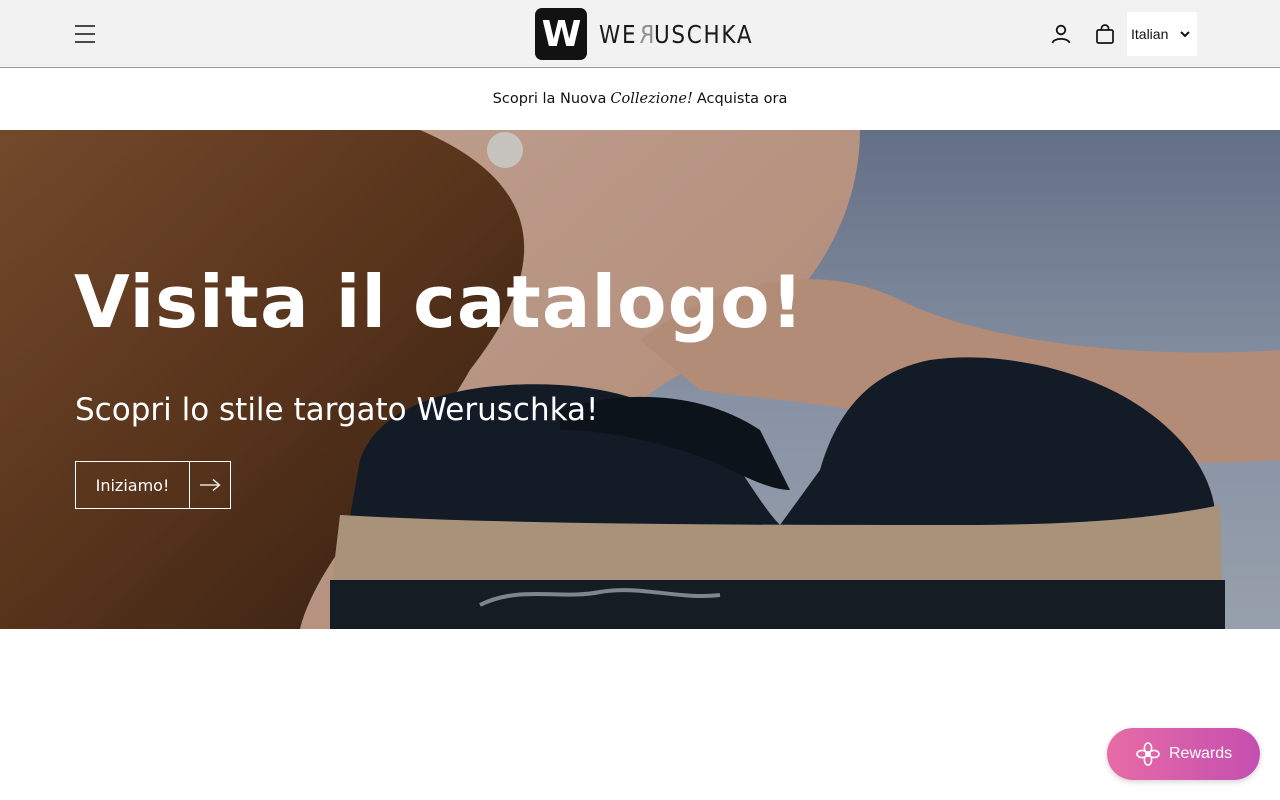  I want to click on announcement-suffix: Acquista ora, so click(742, 99).